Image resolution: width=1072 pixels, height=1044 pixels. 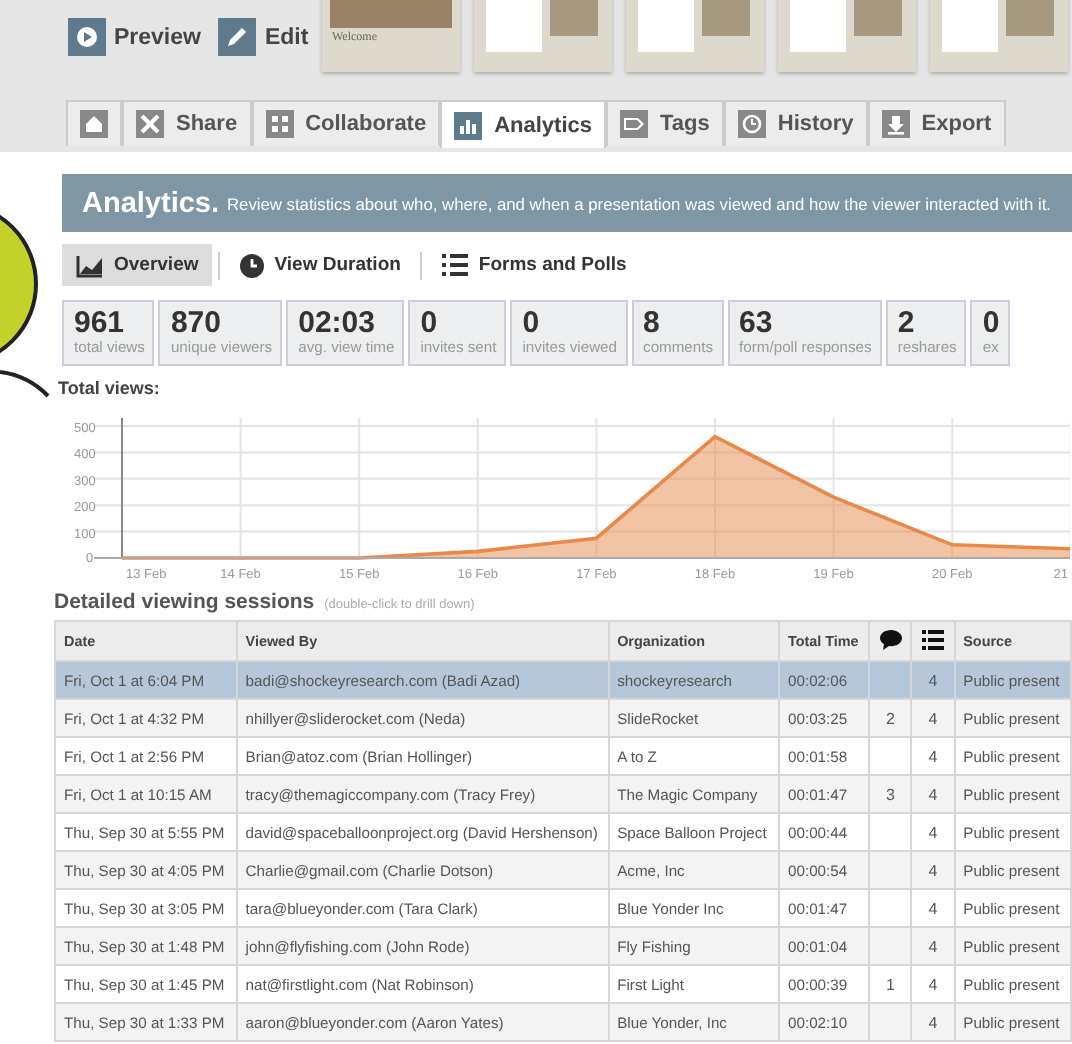 What do you see at coordinates (237, 37) in the screenshot?
I see `pencil-icon` at bounding box center [237, 37].